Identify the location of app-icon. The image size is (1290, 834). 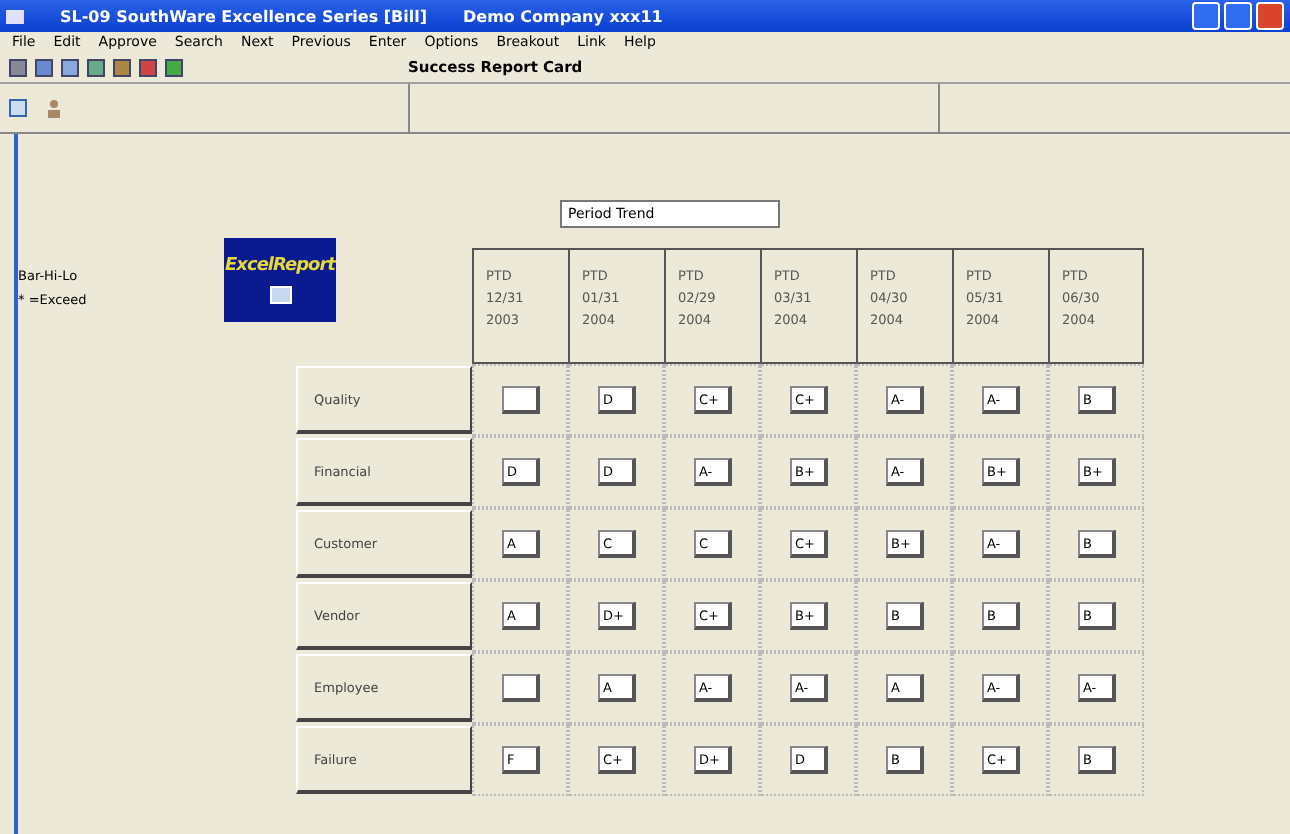
(15, 16).